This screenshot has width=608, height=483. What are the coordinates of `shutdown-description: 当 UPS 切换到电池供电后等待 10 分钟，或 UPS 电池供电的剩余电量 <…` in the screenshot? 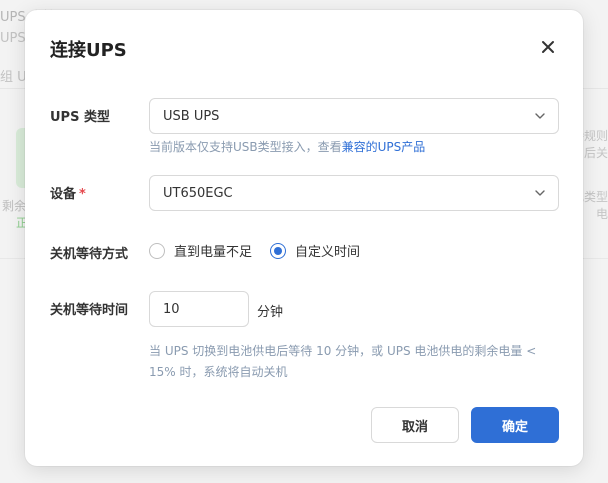 It's located at (343, 361).